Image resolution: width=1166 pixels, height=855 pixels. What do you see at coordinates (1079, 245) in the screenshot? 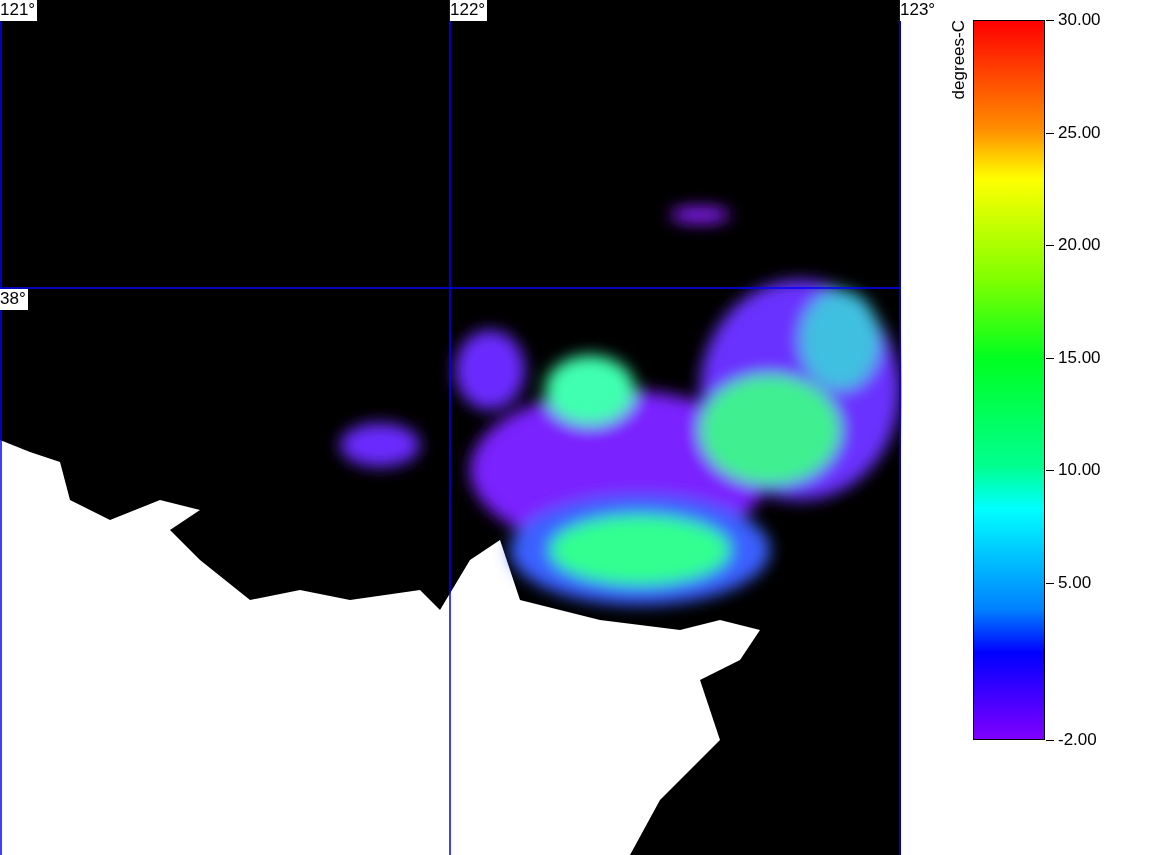
I see `scale-tick-label: 20.00` at bounding box center [1079, 245].